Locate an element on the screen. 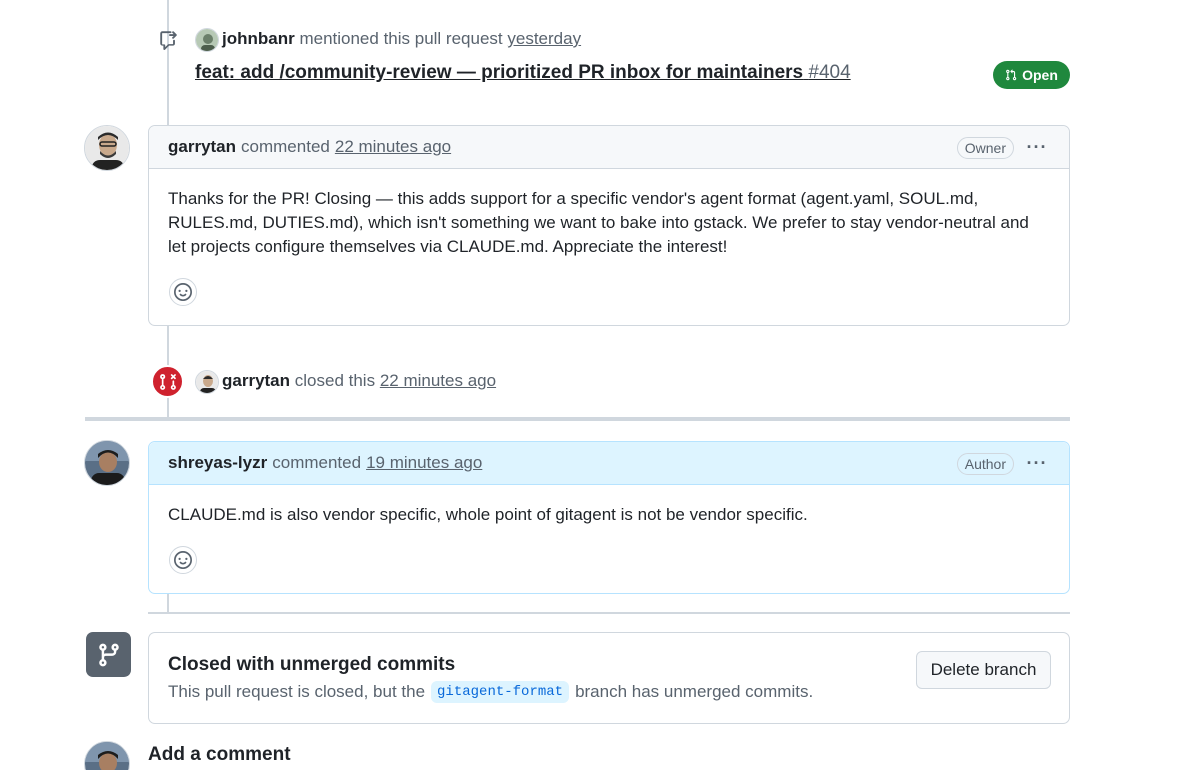 The height and width of the screenshot is (770, 1200). merge-status-text-after: branch has unmerged commits. is located at coordinates (694, 691).